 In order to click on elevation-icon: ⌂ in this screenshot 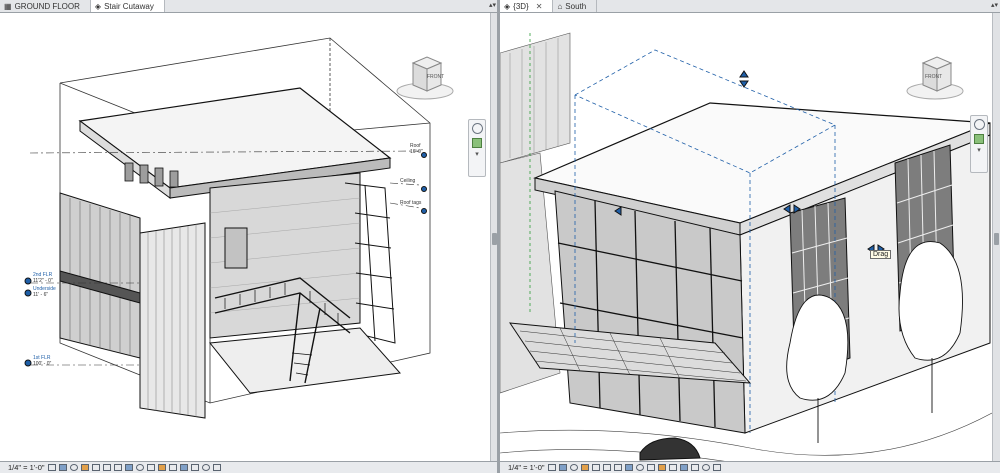, I will do `click(560, 6)`.